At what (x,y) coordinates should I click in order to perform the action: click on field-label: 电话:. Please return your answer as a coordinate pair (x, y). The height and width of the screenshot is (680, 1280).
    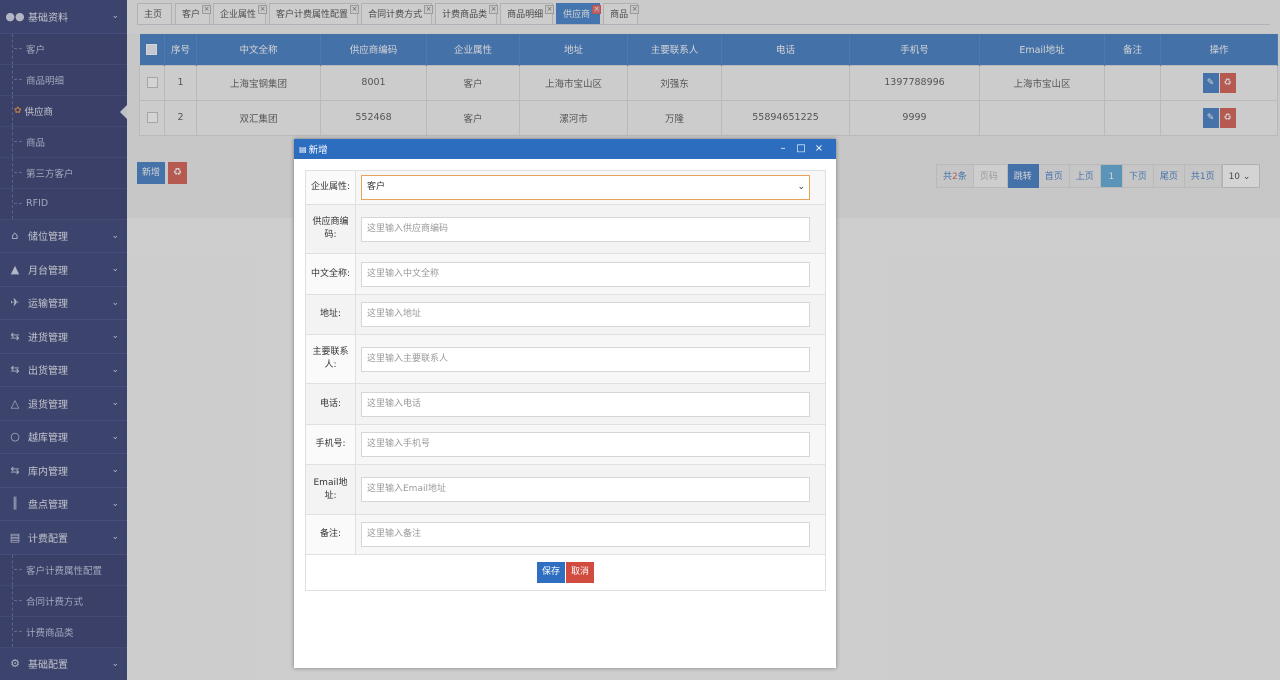
    Looking at the image, I should click on (330, 404).